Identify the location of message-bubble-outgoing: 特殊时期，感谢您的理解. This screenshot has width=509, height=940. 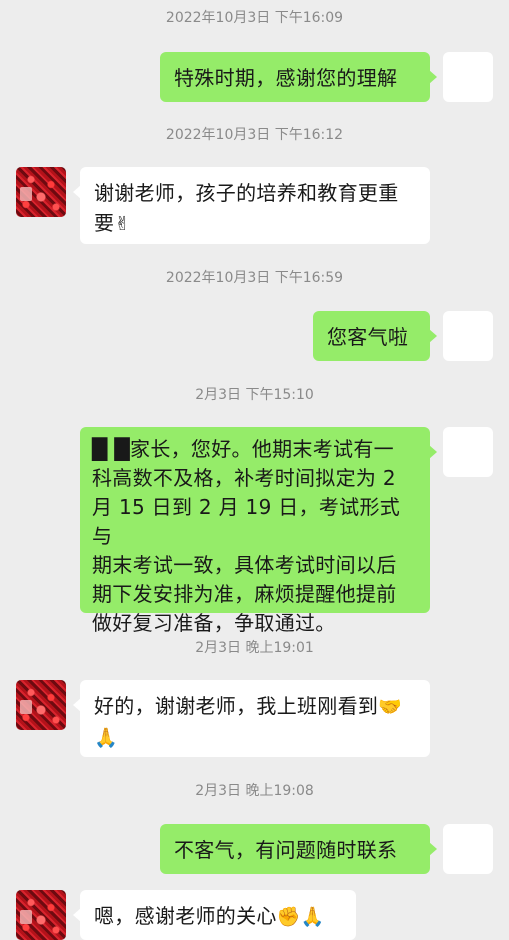
(298, 77).